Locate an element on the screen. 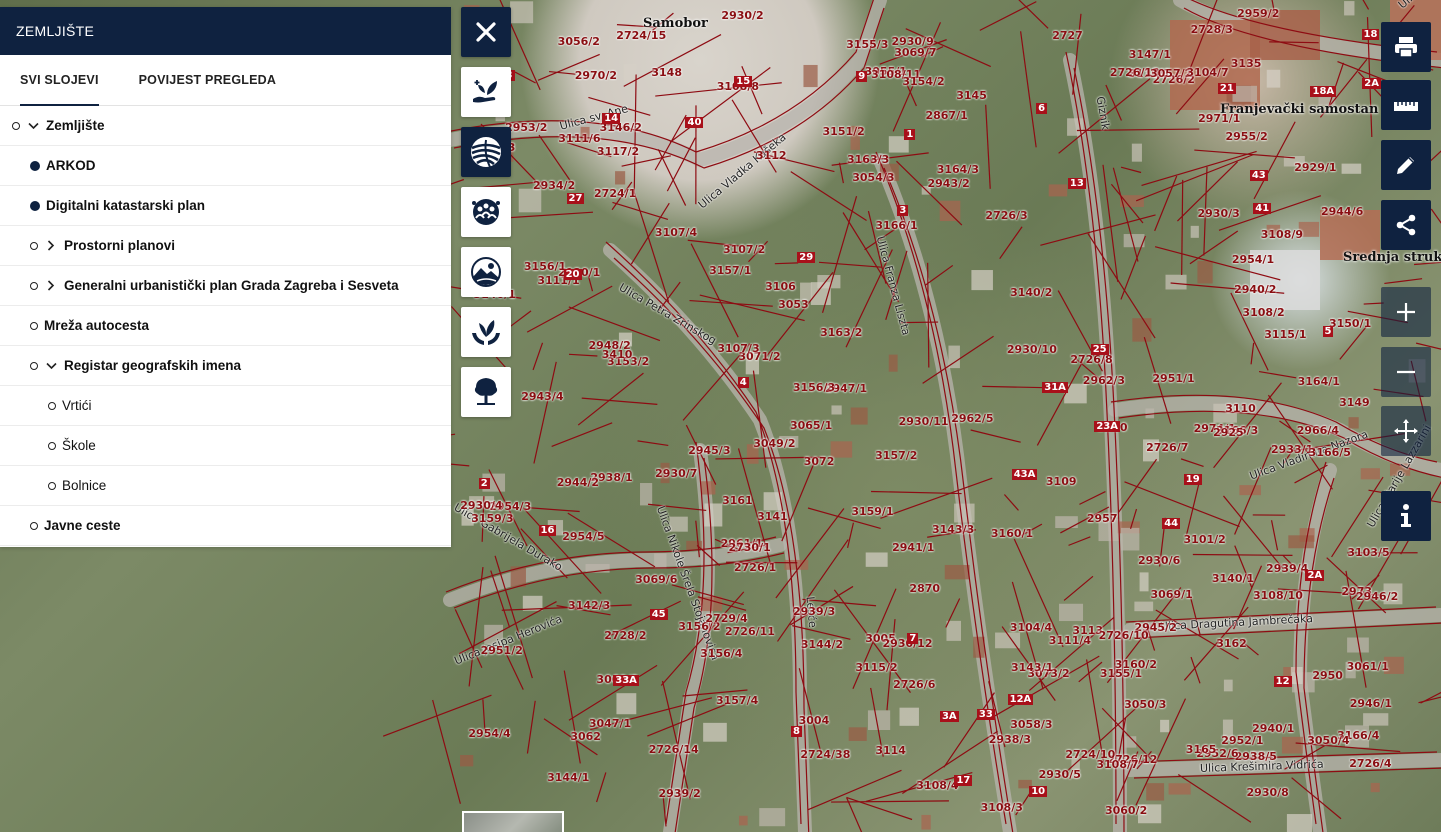 Image resolution: width=1441 pixels, height=832 pixels. parcel-number: 3148 is located at coordinates (666, 72).